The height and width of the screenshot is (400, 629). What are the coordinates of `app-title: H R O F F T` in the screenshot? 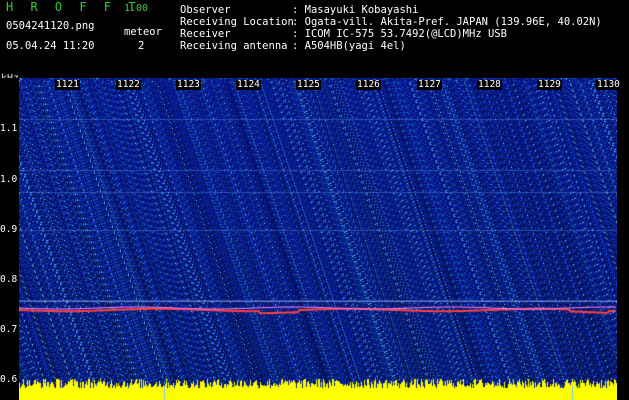 It's located at (73, 7).